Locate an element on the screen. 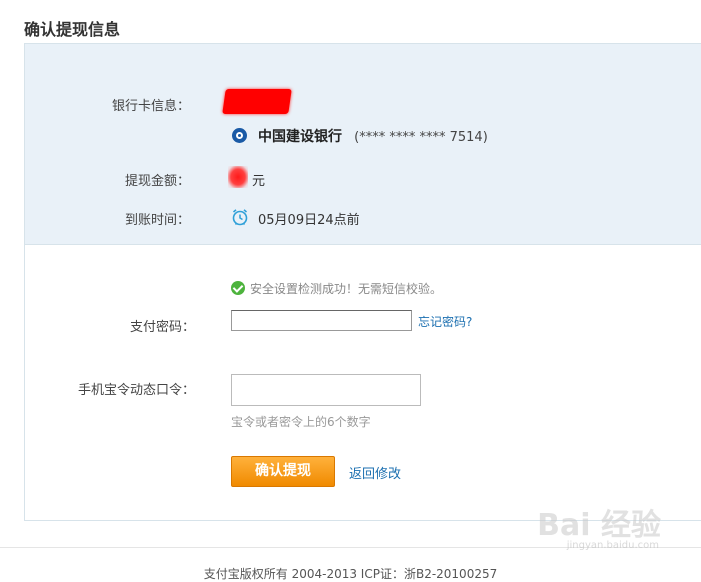 This screenshot has width=701, height=582. card-number: (**** **** **** 7514) is located at coordinates (421, 137).